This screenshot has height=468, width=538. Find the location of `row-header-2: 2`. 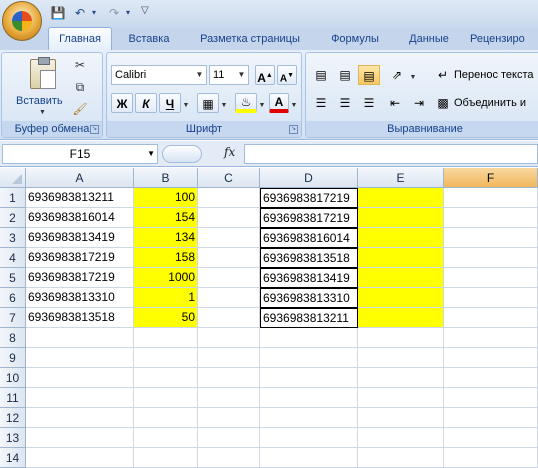

row-header-2: 2 is located at coordinates (13, 218).